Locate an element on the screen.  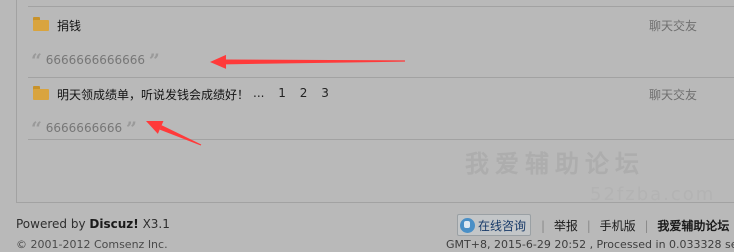
annotation-arrows is located at coordinates (276, 100).